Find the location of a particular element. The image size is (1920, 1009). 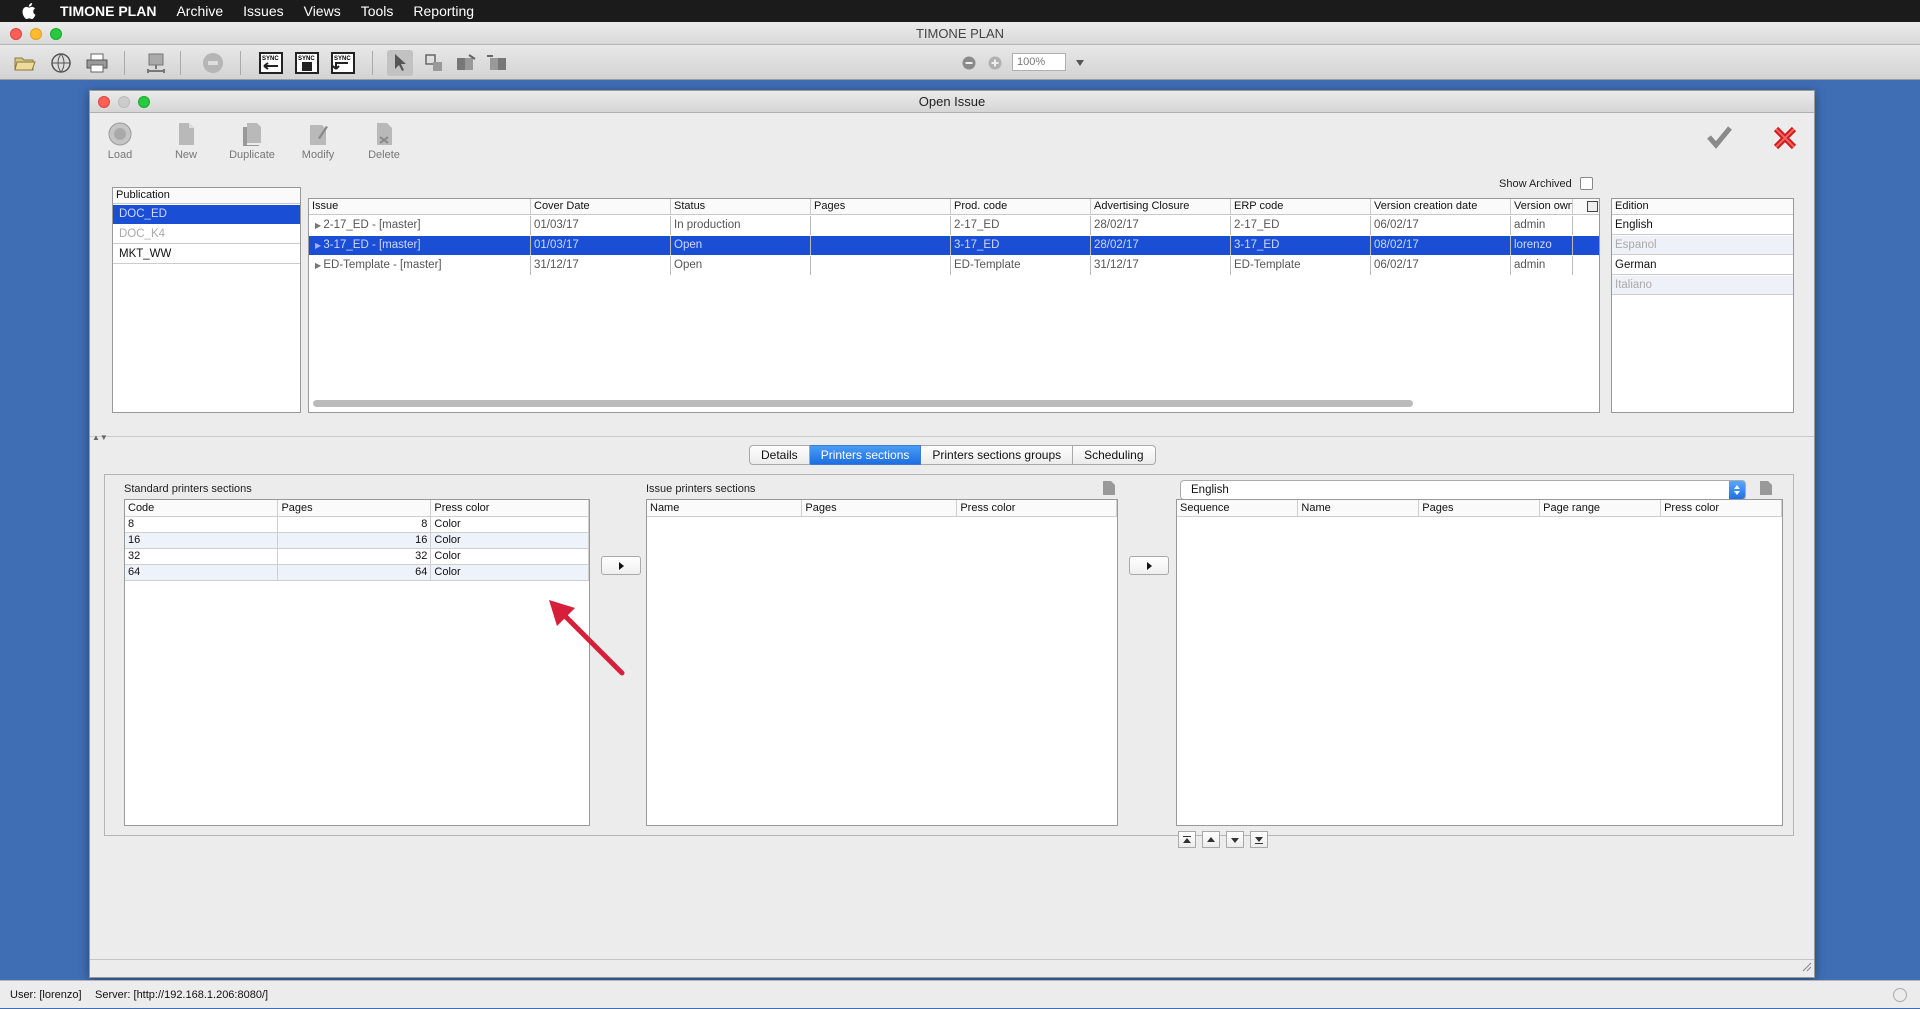

window-close-button is located at coordinates (16, 34).